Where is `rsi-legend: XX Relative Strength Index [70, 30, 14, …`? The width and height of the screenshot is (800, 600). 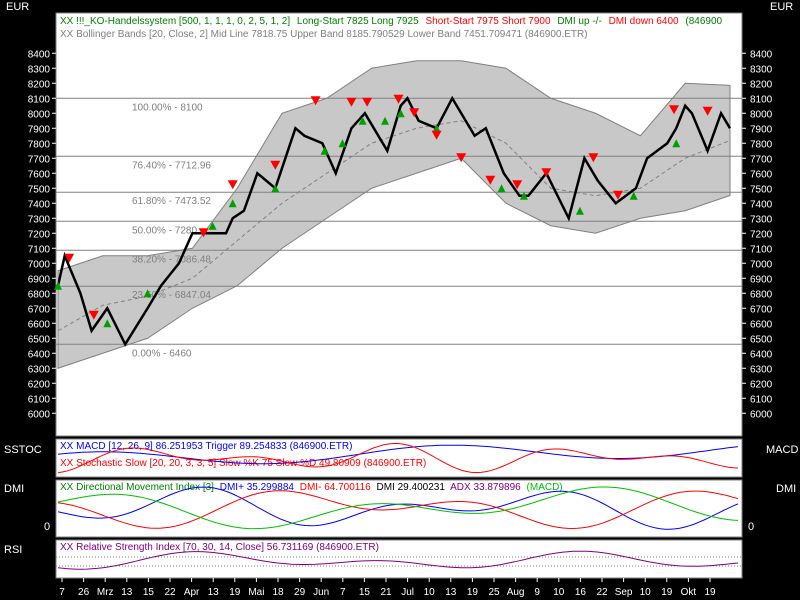 rsi-legend: XX Relative Strength Index [70, 30, 14, … is located at coordinates (219, 547).